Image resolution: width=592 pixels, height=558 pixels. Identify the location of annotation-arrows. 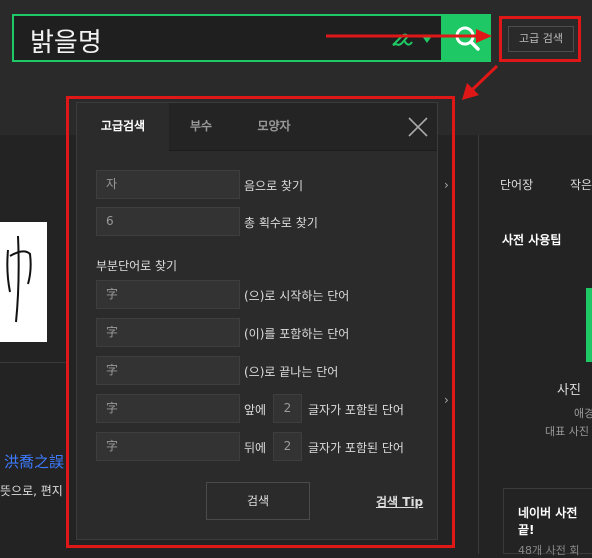
(412, 64).